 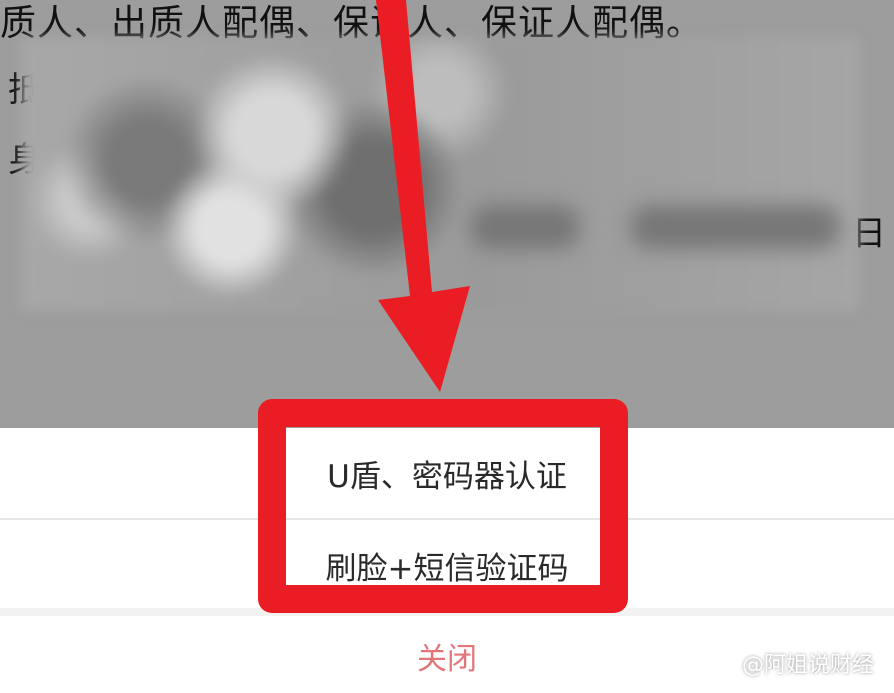 I want to click on watermark-logo-icon, so click(x=724, y=663).